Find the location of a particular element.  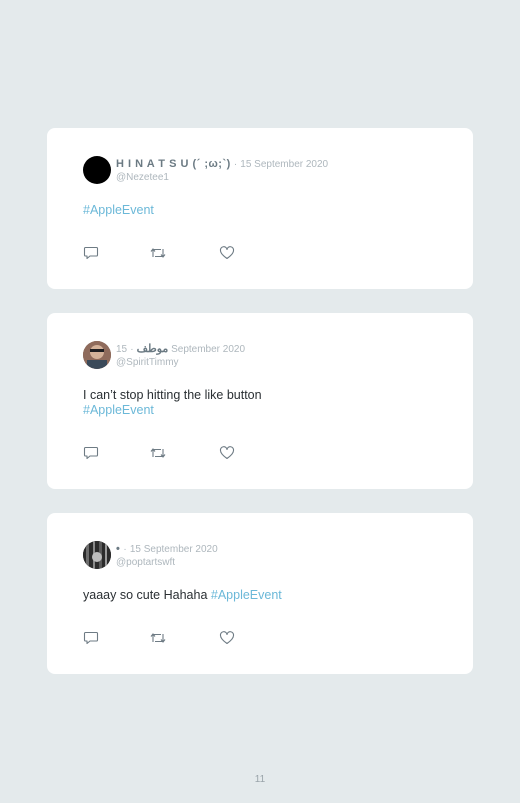

author-handle: @Nezetee1 is located at coordinates (222, 177).